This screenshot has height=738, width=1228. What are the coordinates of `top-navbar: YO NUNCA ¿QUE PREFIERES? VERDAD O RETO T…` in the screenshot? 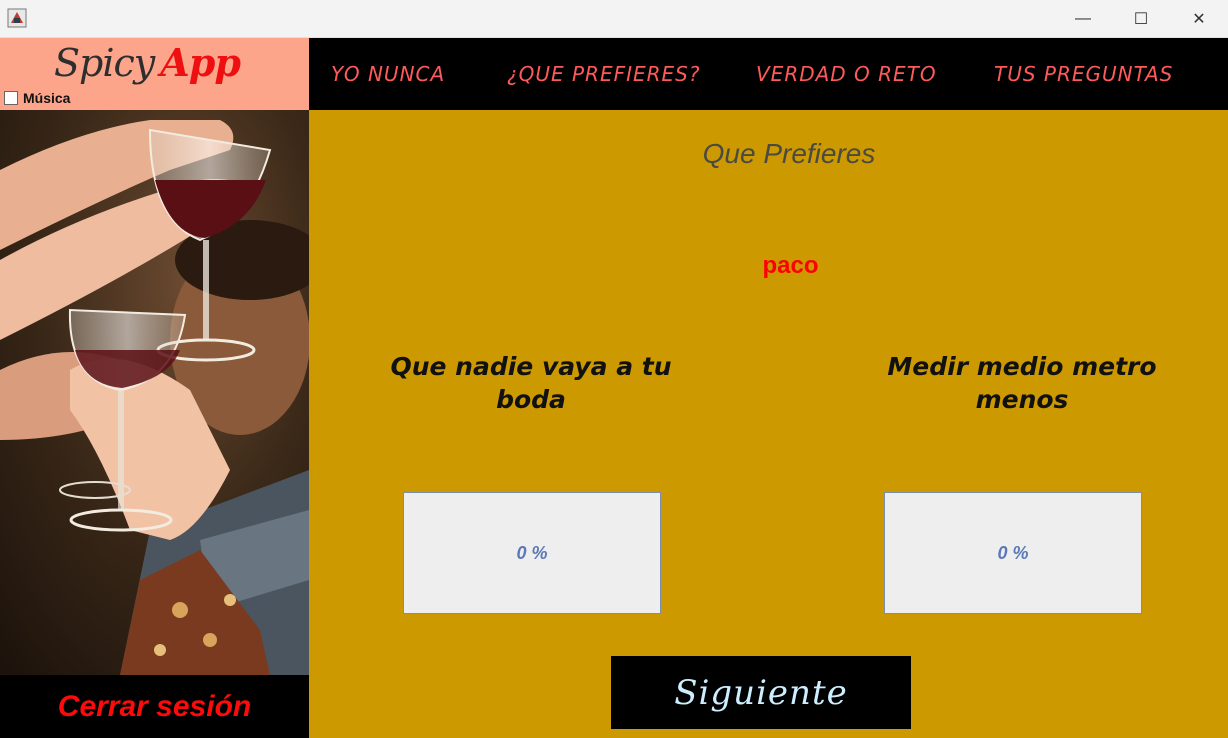 It's located at (768, 74).